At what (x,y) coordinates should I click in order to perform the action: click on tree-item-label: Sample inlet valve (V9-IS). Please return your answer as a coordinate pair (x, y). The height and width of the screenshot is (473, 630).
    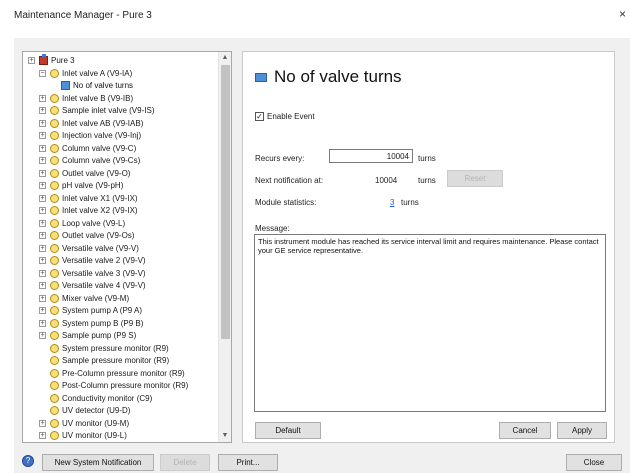
    Looking at the image, I should click on (108, 110).